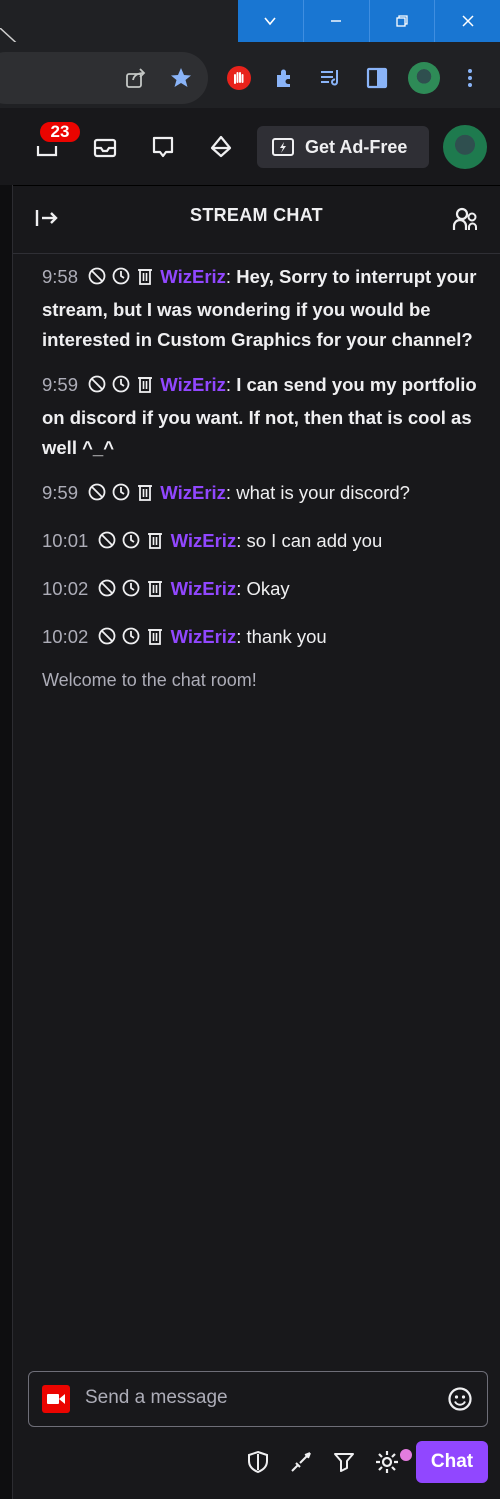  What do you see at coordinates (12, 842) in the screenshot?
I see `divider` at bounding box center [12, 842].